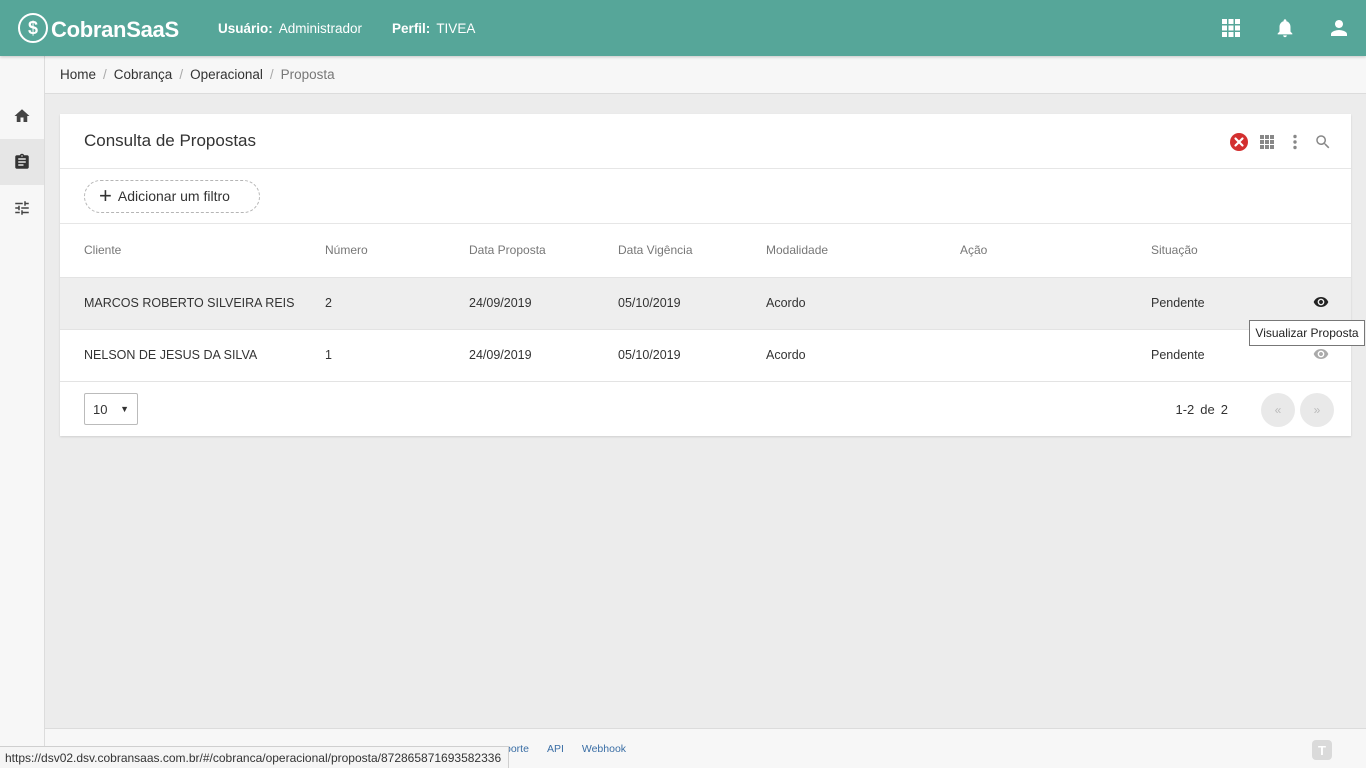 This screenshot has width=1366, height=768. Describe the element at coordinates (1231, 28) in the screenshot. I see `apps-grid-icon` at that location.